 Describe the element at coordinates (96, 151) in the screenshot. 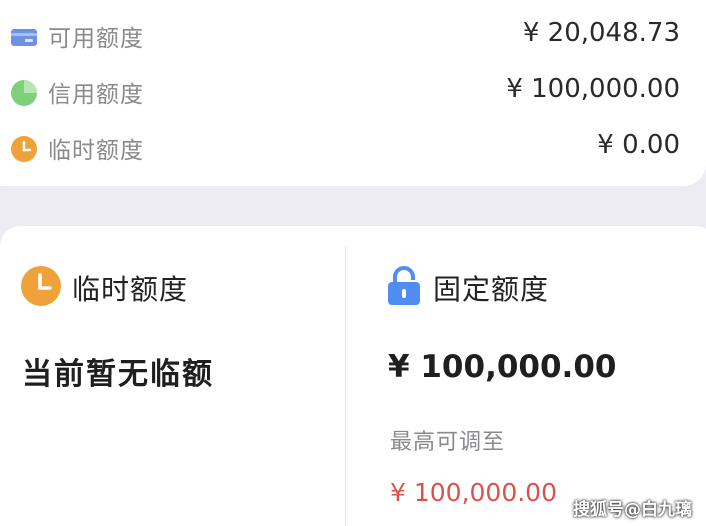

I see `temporary-limit-label: 临时额度` at that location.